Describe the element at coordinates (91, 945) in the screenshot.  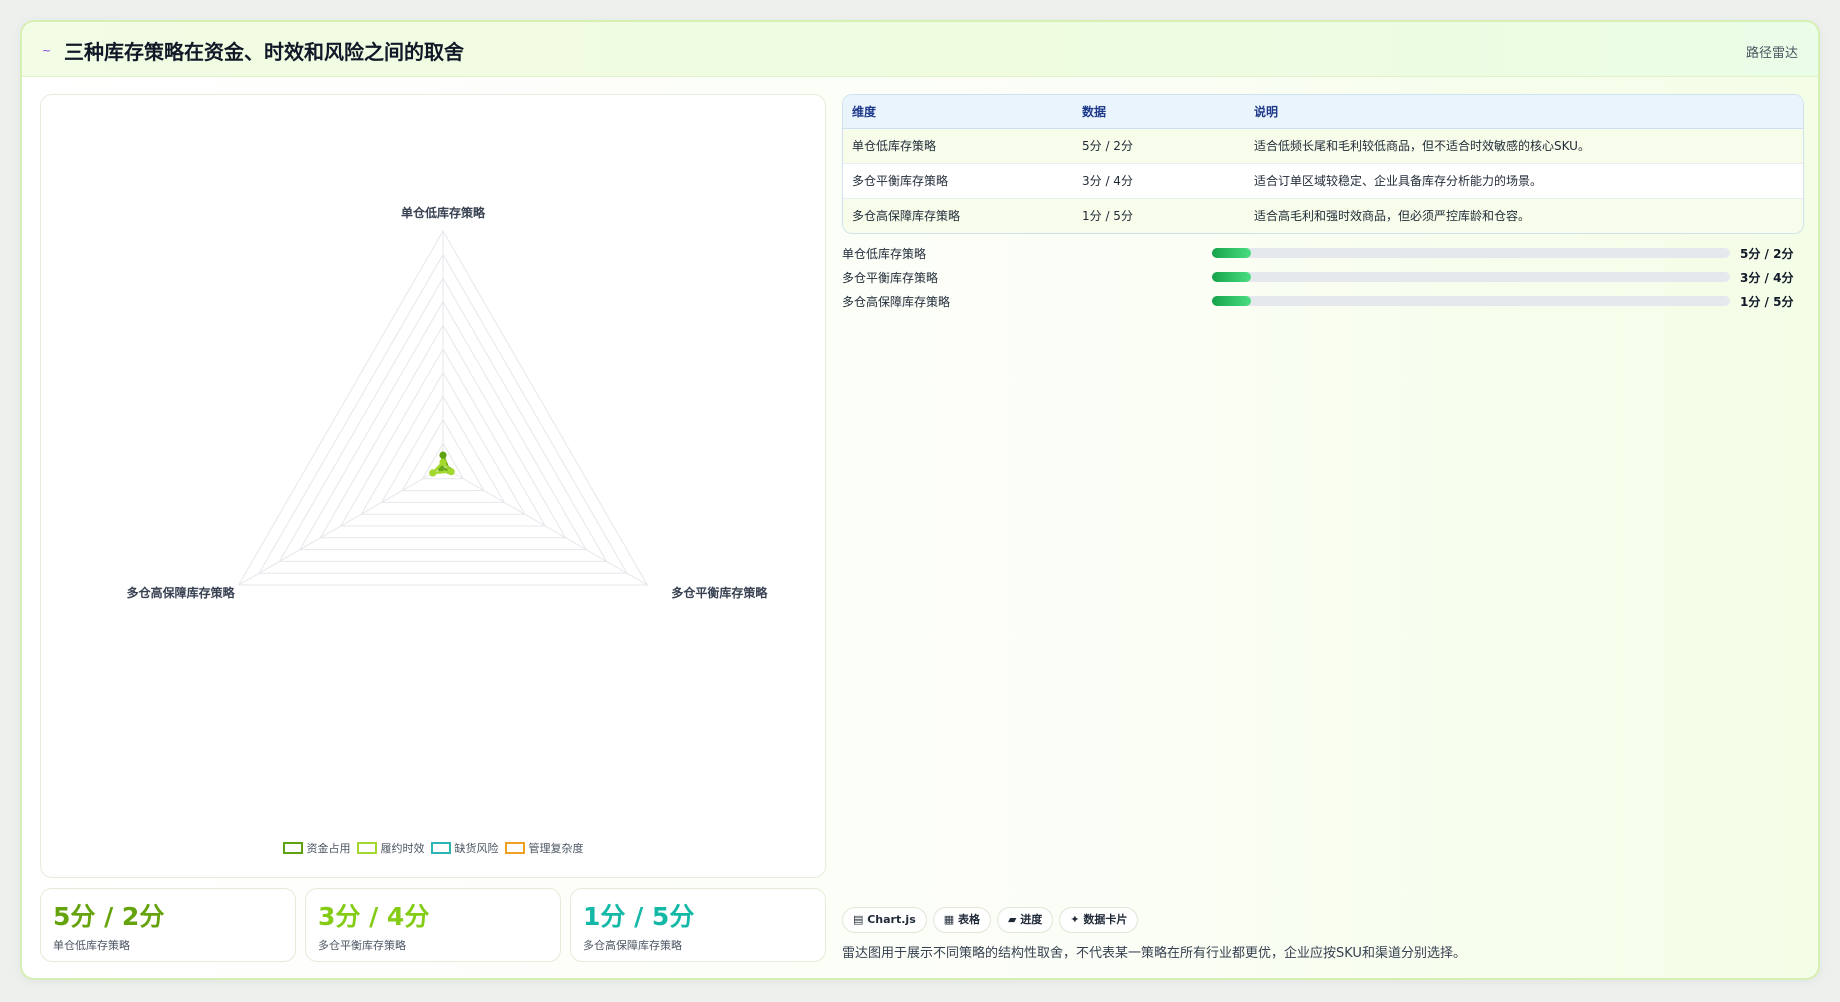
I see `stat-label: 单仓低库存策略` at that location.